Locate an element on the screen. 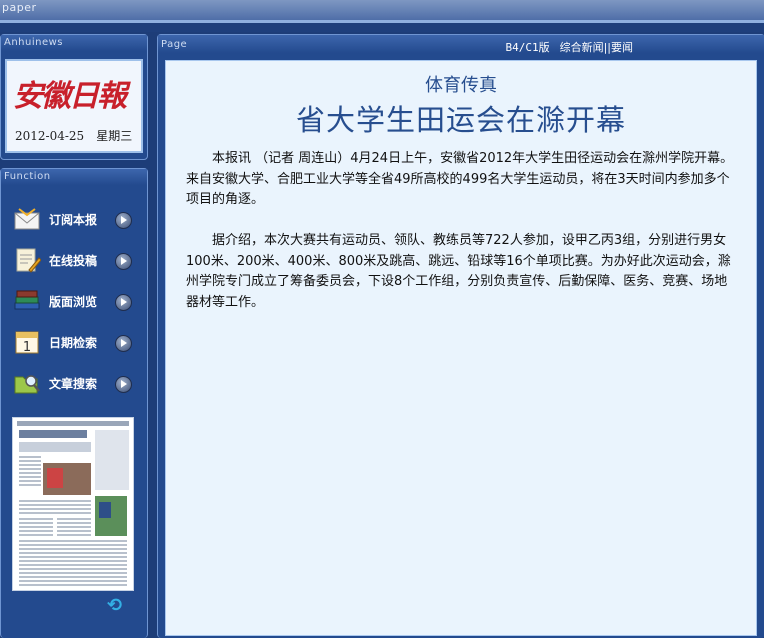 Image resolution: width=764 pixels, height=638 pixels. menu-label: 版面浏览 is located at coordinates (73, 302).